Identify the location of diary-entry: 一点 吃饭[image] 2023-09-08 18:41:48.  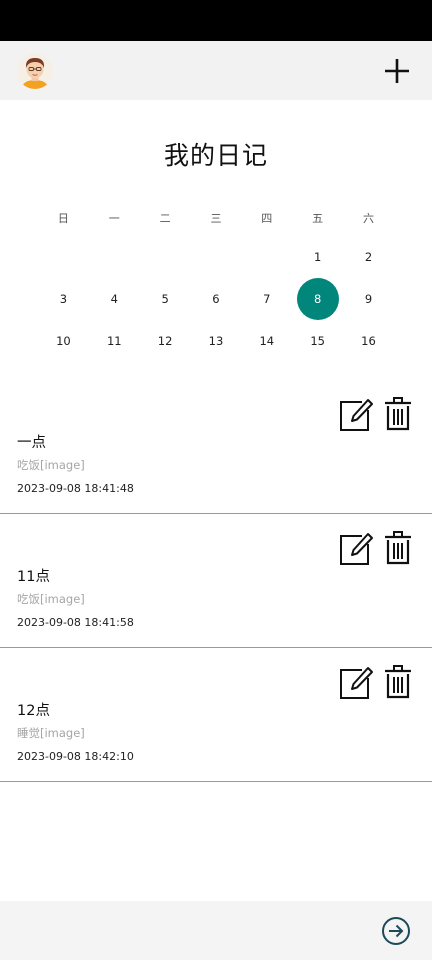
(216, 447).